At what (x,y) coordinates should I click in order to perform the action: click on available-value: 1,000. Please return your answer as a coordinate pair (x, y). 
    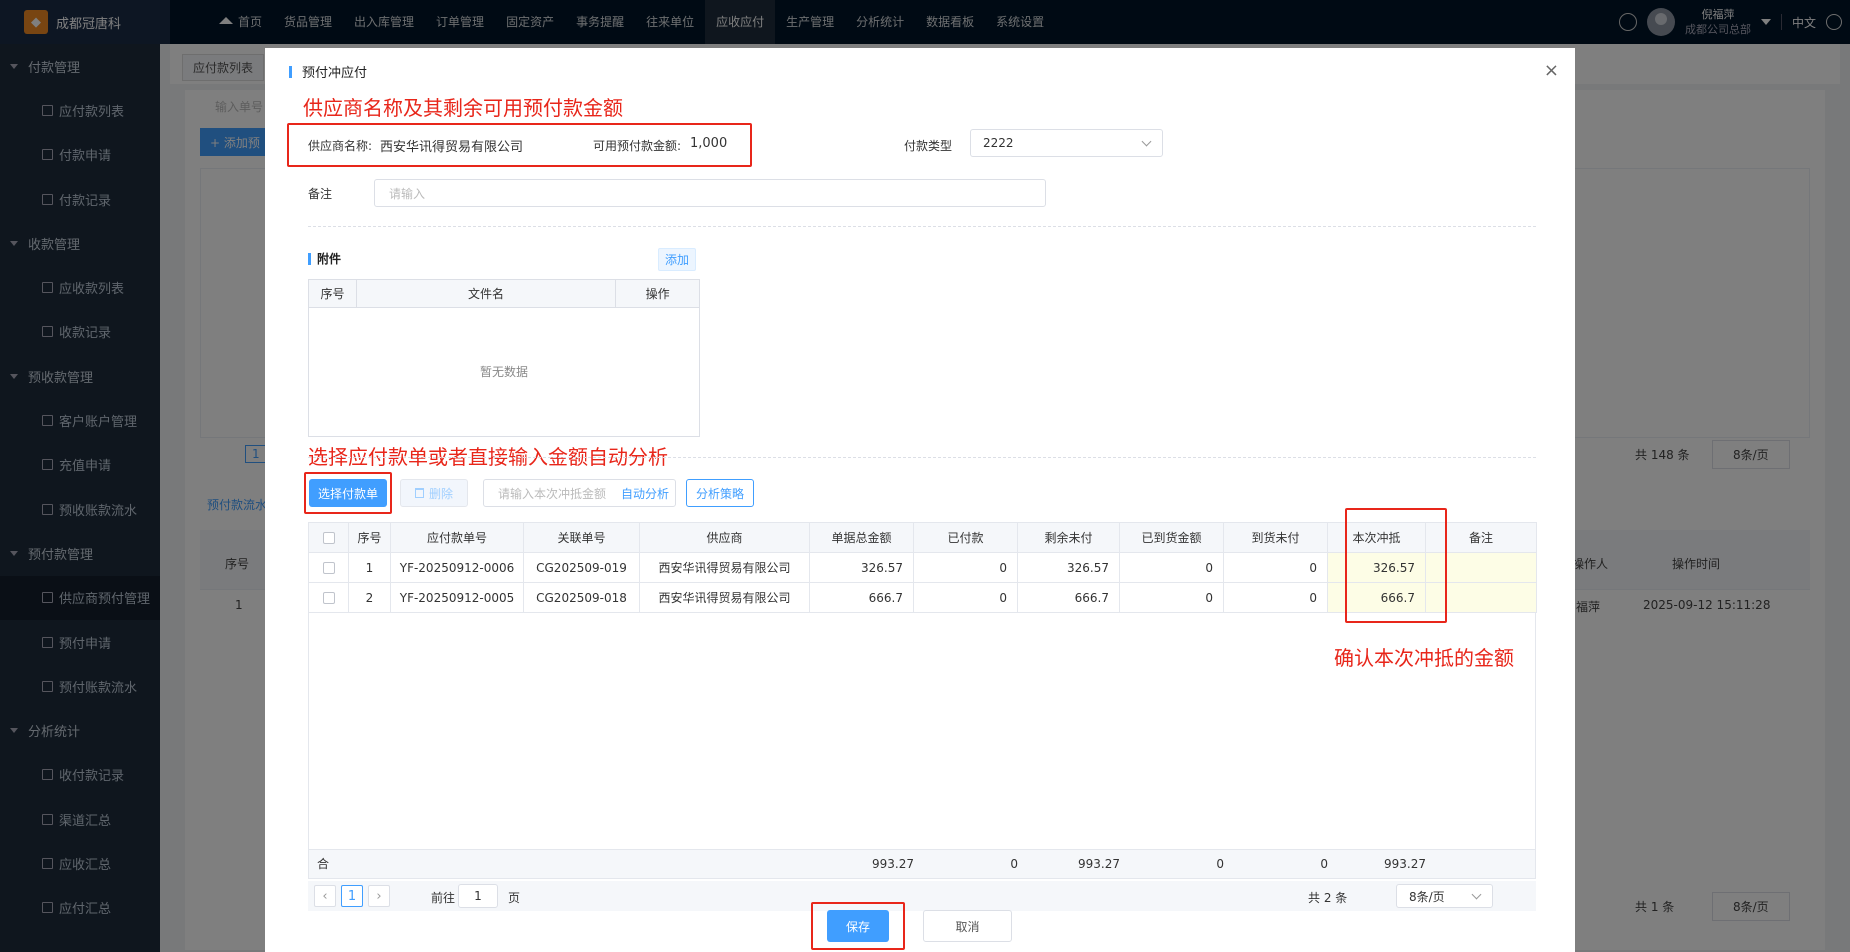
    Looking at the image, I should click on (709, 143).